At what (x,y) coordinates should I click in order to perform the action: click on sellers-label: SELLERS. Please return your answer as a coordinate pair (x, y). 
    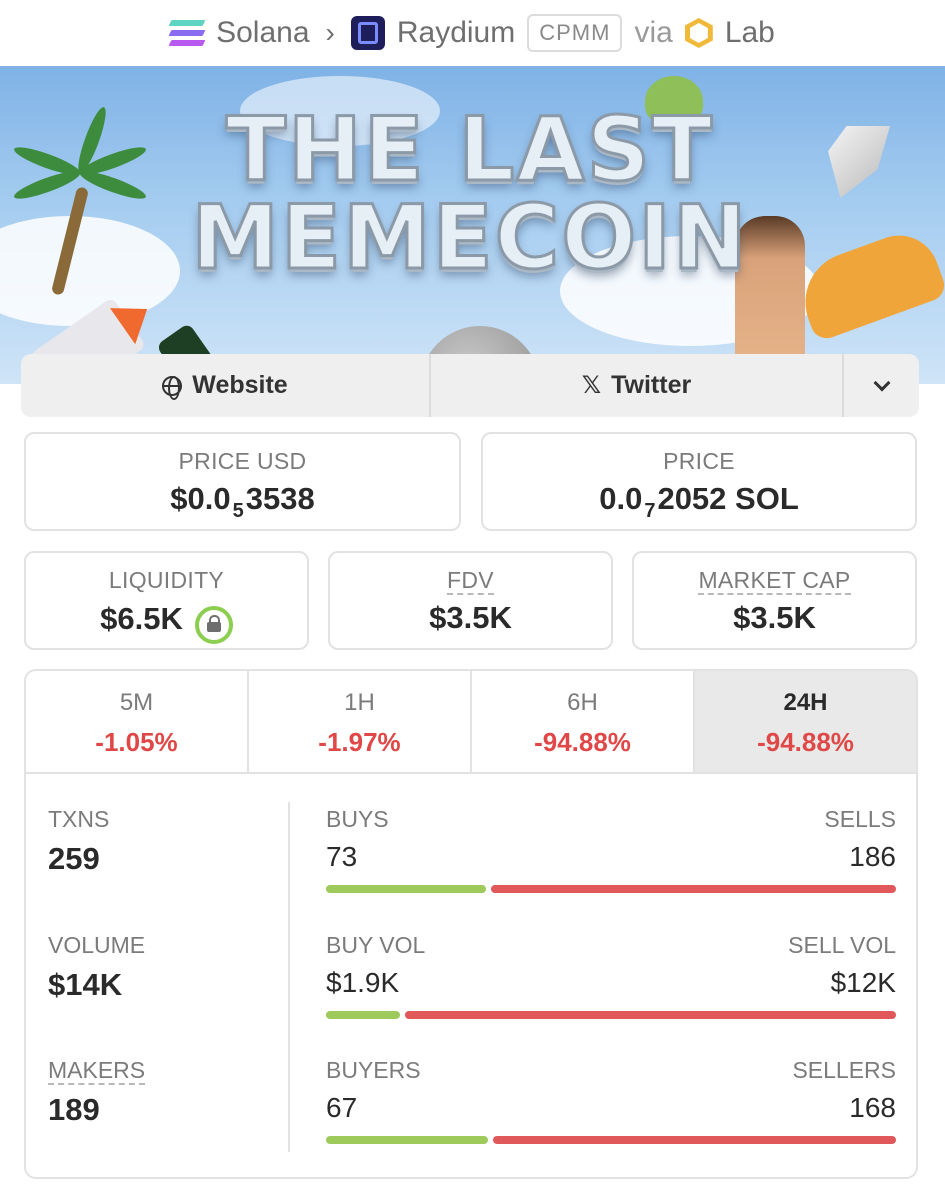
    Looking at the image, I should click on (844, 1070).